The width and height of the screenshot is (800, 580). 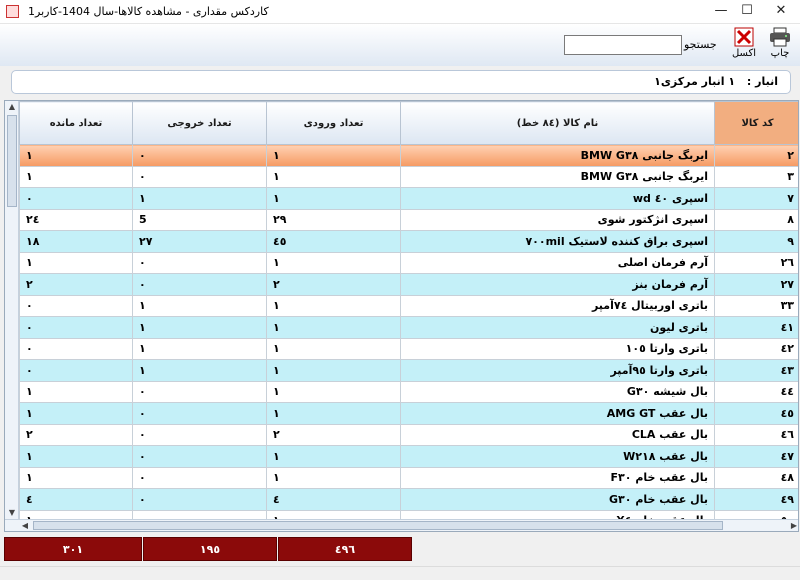 What do you see at coordinates (557, 456) in the screenshot?
I see `cell-name: بال عقب W٢١٨` at bounding box center [557, 456].